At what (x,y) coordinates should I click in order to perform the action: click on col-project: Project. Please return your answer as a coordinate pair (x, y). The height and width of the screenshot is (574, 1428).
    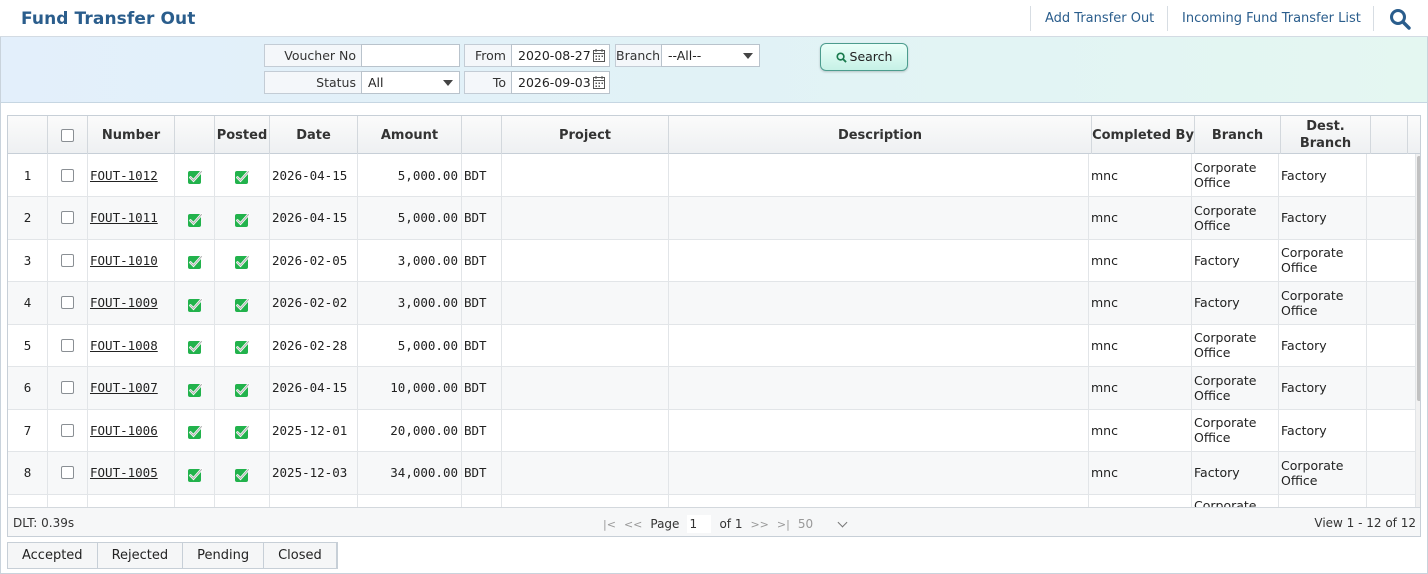
    Looking at the image, I should click on (585, 135).